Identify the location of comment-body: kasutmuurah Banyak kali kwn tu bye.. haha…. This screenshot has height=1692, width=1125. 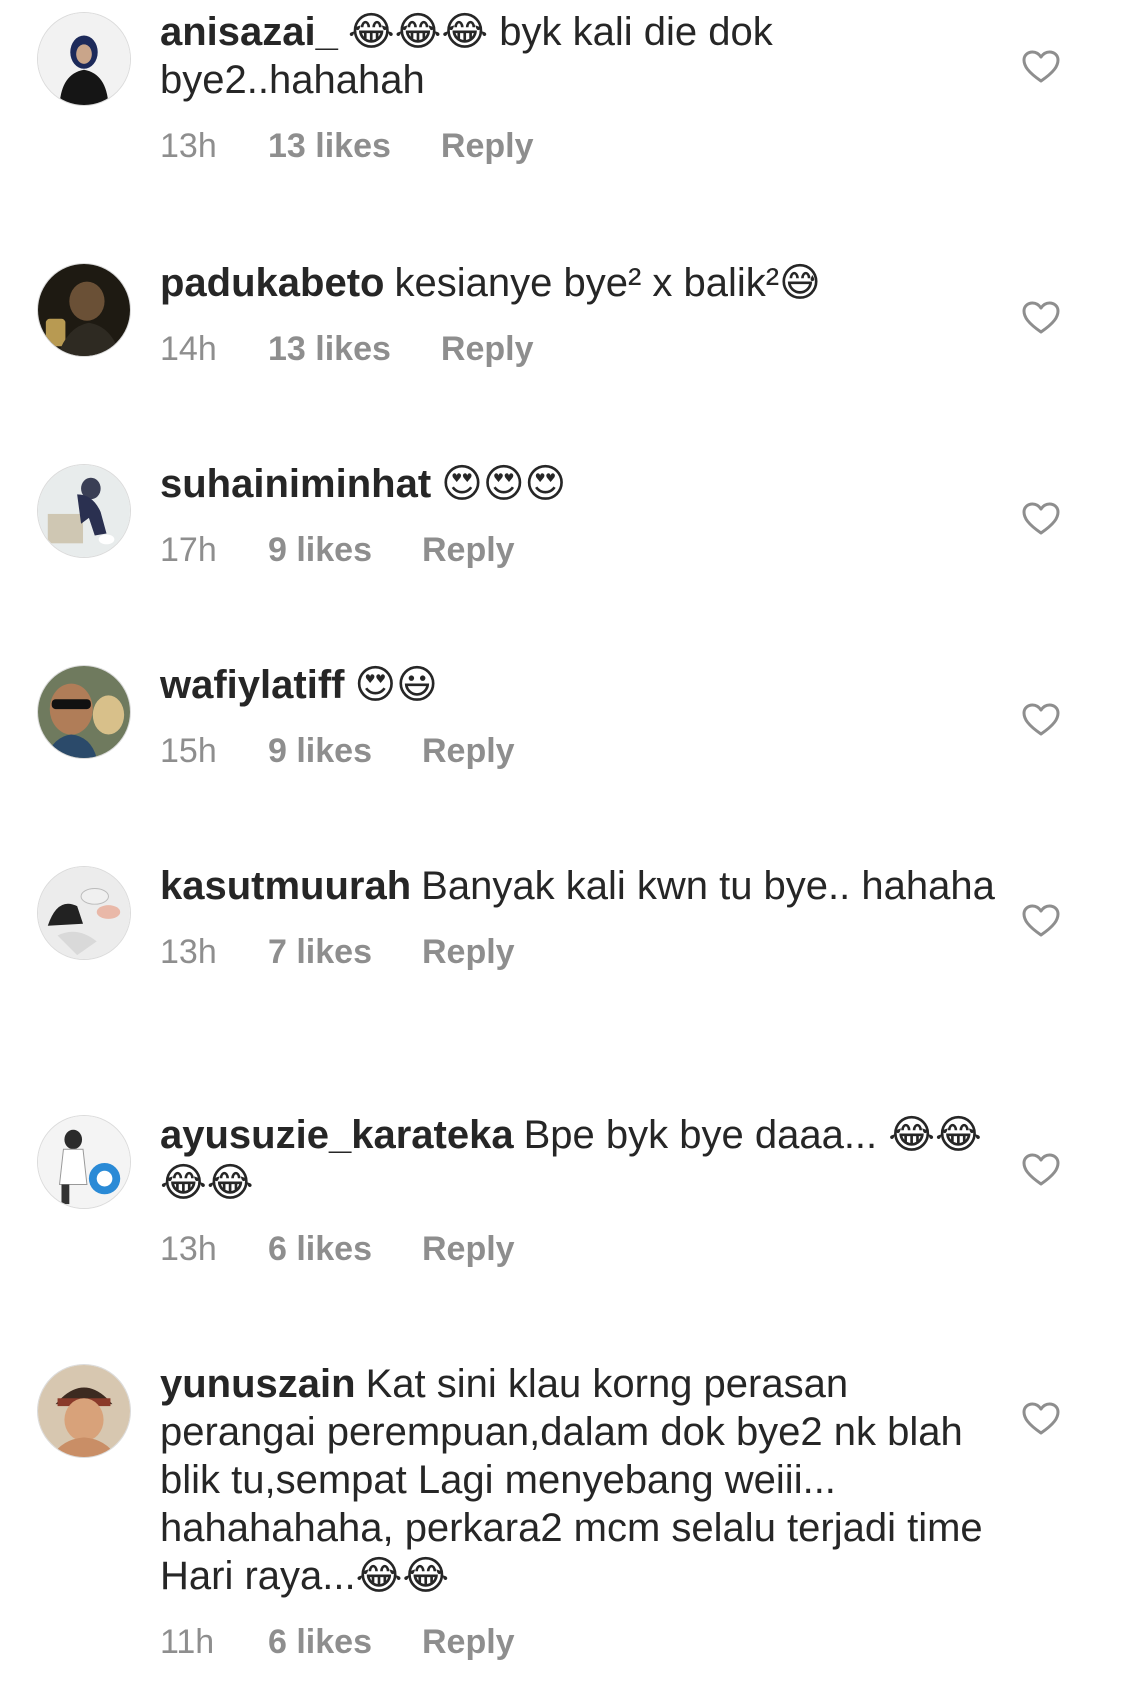
(582, 917).